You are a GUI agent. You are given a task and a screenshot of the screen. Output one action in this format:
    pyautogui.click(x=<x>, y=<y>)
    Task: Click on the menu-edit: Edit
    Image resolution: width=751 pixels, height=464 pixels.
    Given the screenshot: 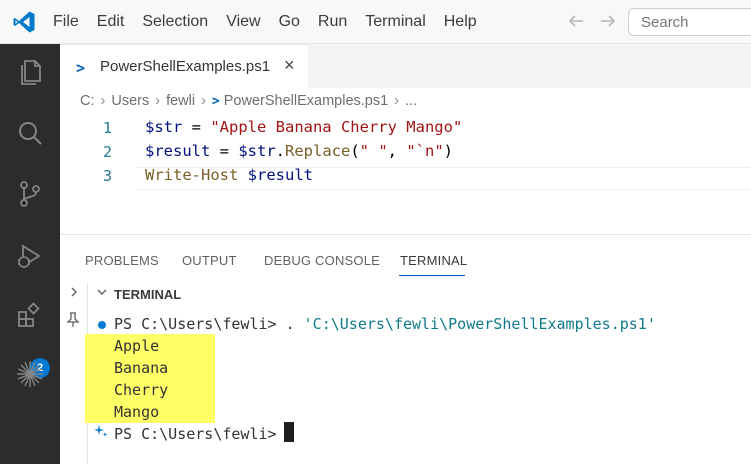 What is the action you would take?
    pyautogui.click(x=111, y=22)
    